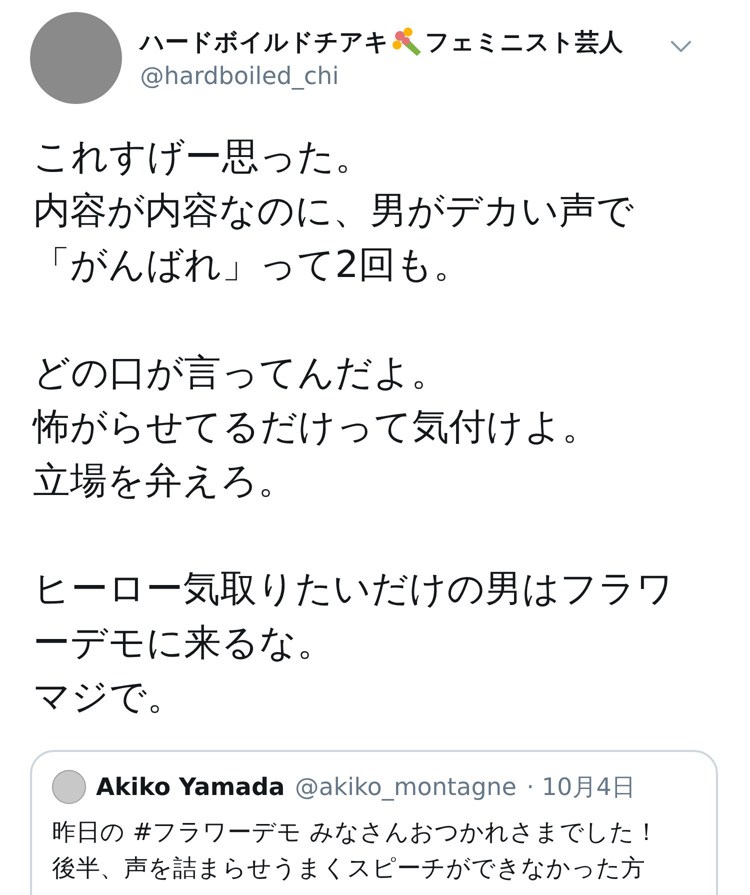 Image resolution: width=750 pixels, height=895 pixels. I want to click on quoted-author-name: Akiko Yamada, so click(190, 787).